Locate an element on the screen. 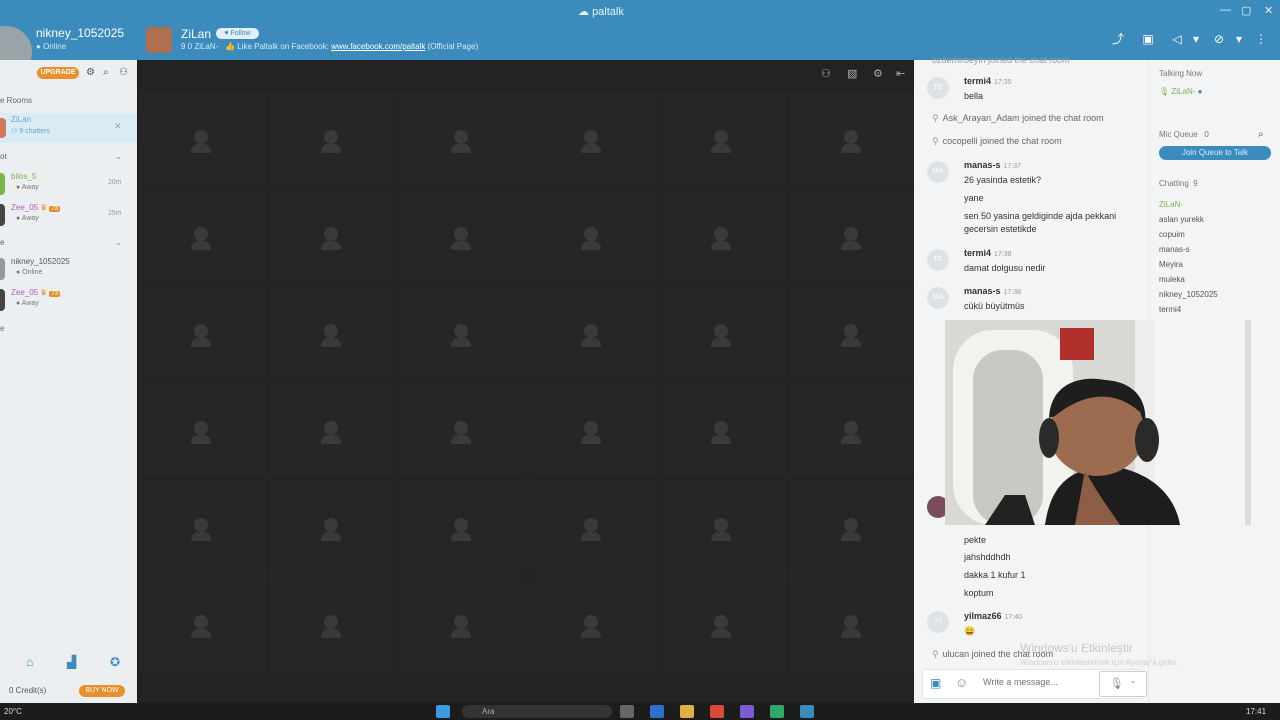 This screenshot has width=1280, height=720. speaker-dropdown-icon: ▾ is located at coordinates (1196, 39).